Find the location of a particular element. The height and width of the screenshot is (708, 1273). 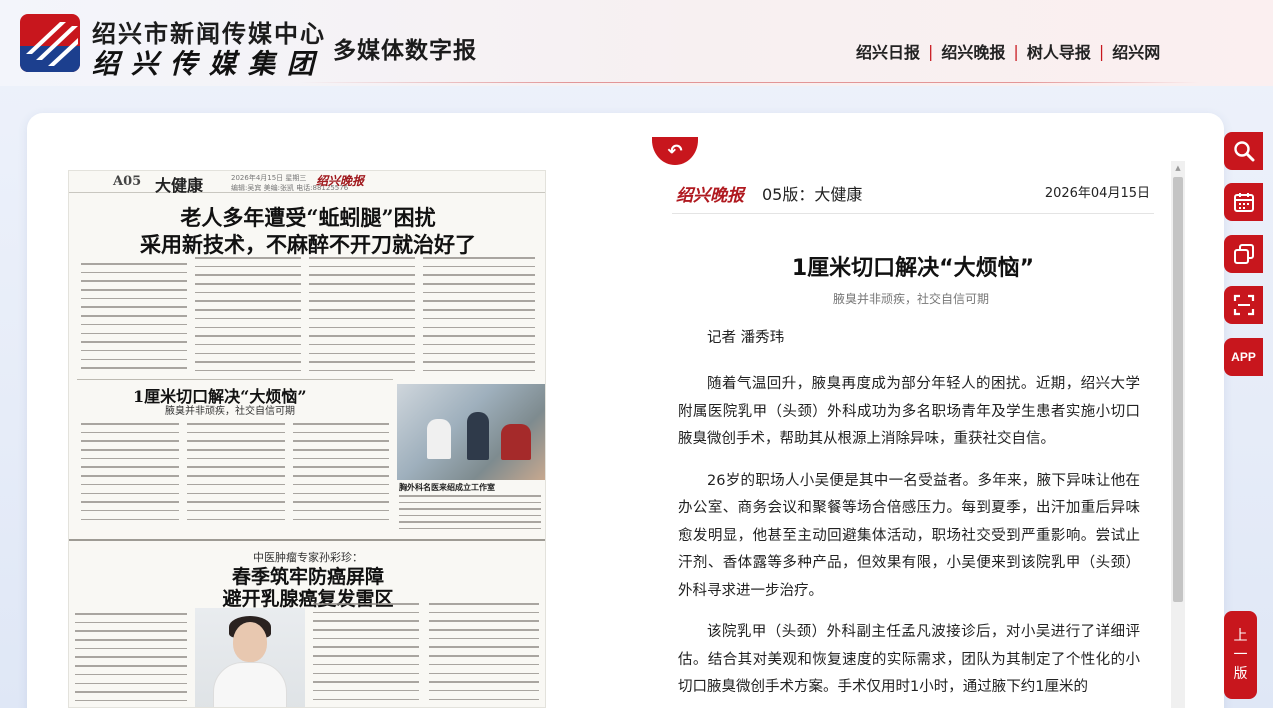

article-title: 1厘米切口解决“大烦恼” is located at coordinates (913, 268).